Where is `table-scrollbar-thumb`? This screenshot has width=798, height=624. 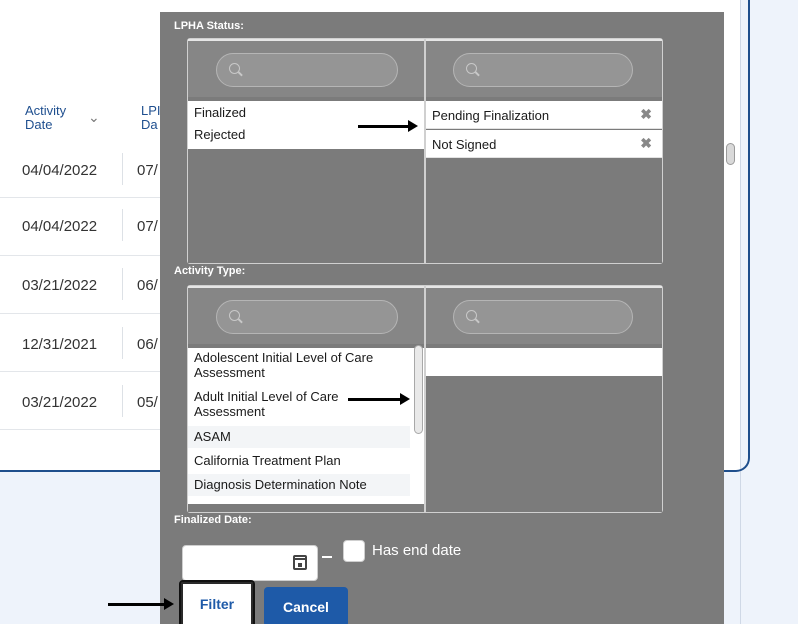
table-scrollbar-thumb is located at coordinates (730, 154).